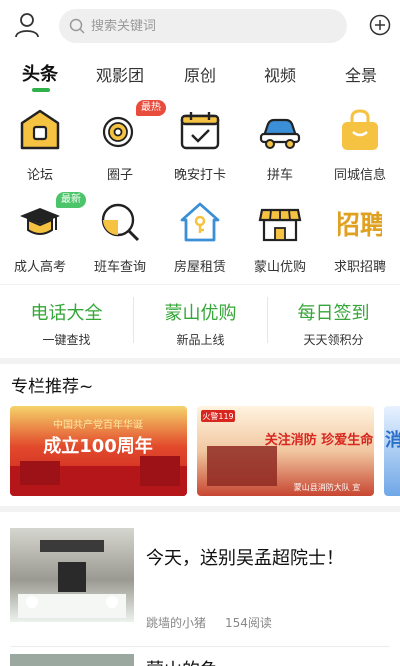 This screenshot has height=666, width=400. I want to click on recruit-icon: 招聘, so click(360, 226).